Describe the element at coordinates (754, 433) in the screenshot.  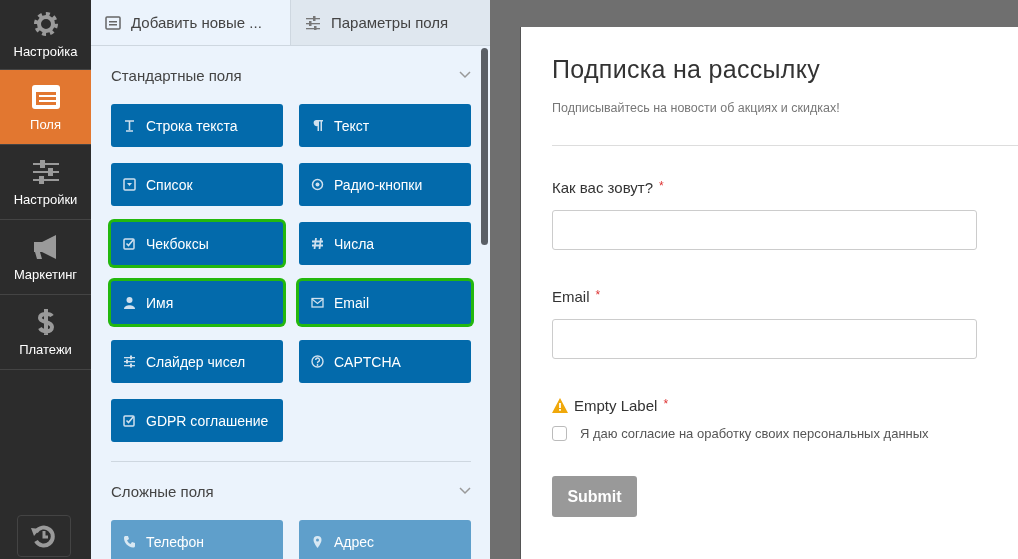
I see `checkbox-label: Я даю согласие на оработку своих персональных данных` at that location.